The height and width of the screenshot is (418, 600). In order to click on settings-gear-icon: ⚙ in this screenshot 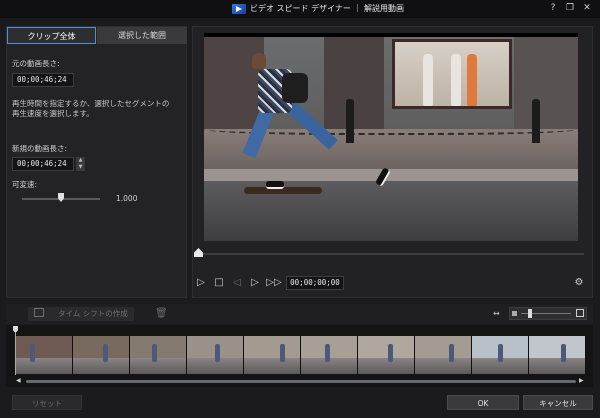, I will do `click(579, 283)`.